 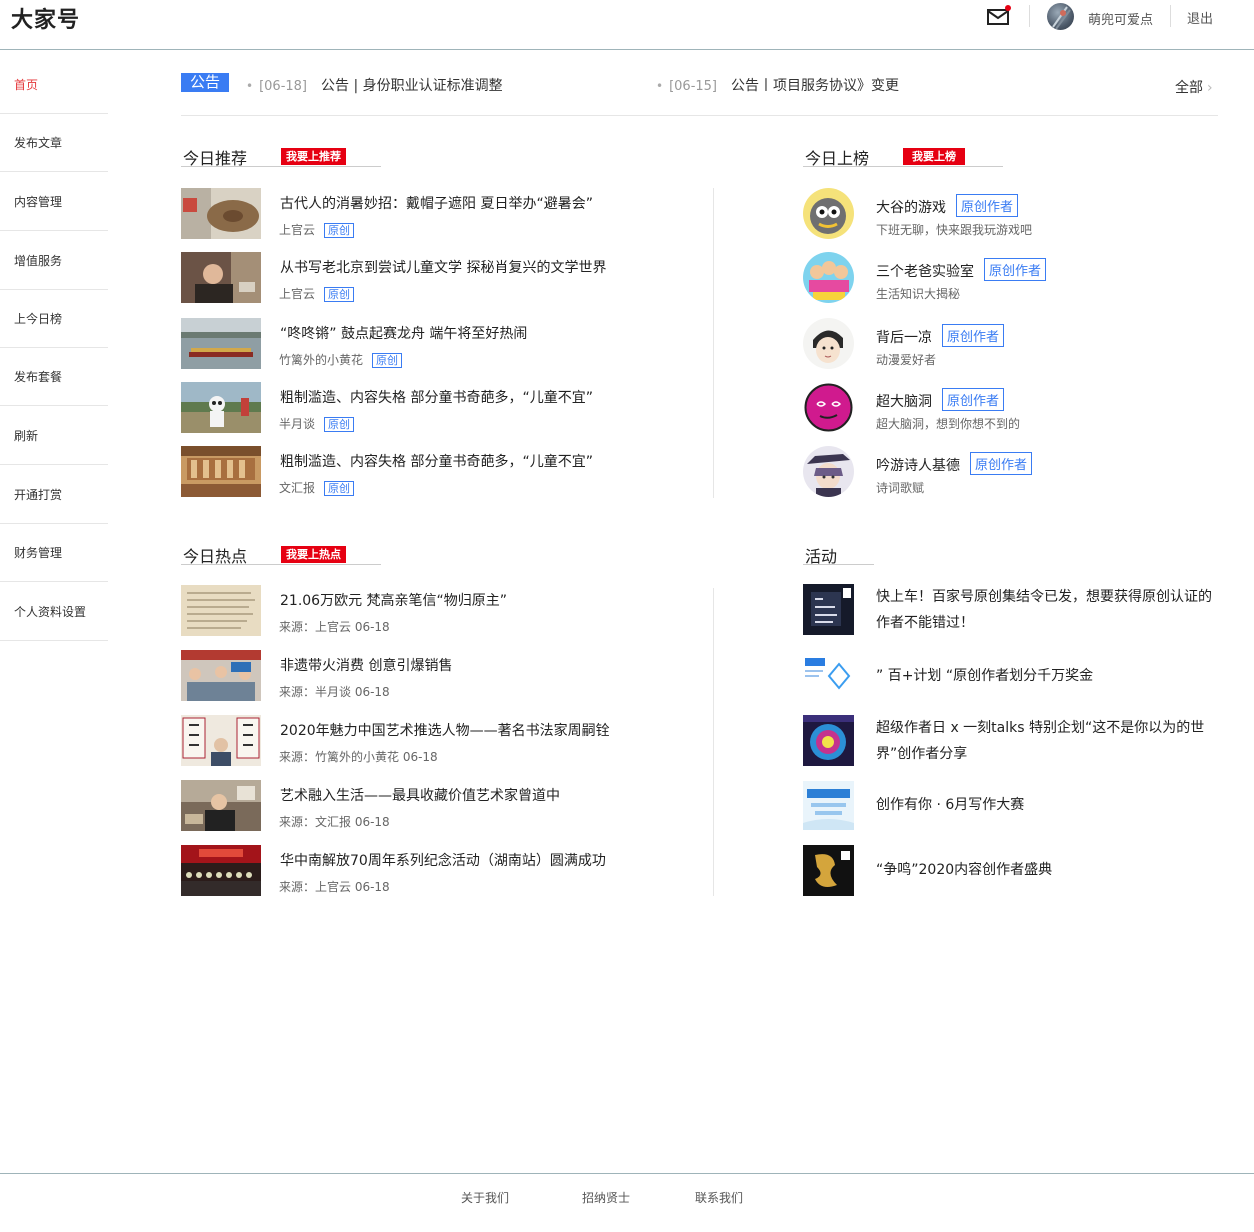 I want to click on author-name: 三个老爸实验室 原创作者, so click(x=961, y=269).